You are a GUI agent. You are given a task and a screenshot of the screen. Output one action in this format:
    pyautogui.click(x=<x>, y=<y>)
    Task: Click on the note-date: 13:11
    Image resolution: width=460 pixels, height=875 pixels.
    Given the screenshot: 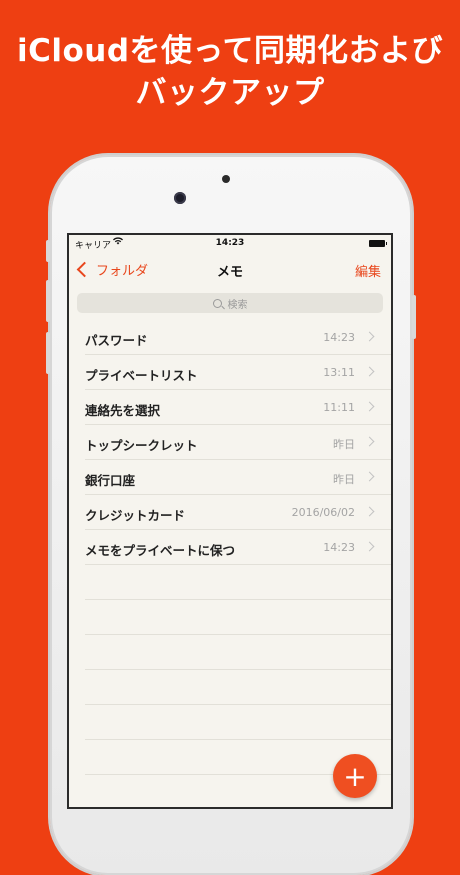 What is the action you would take?
    pyautogui.click(x=339, y=372)
    